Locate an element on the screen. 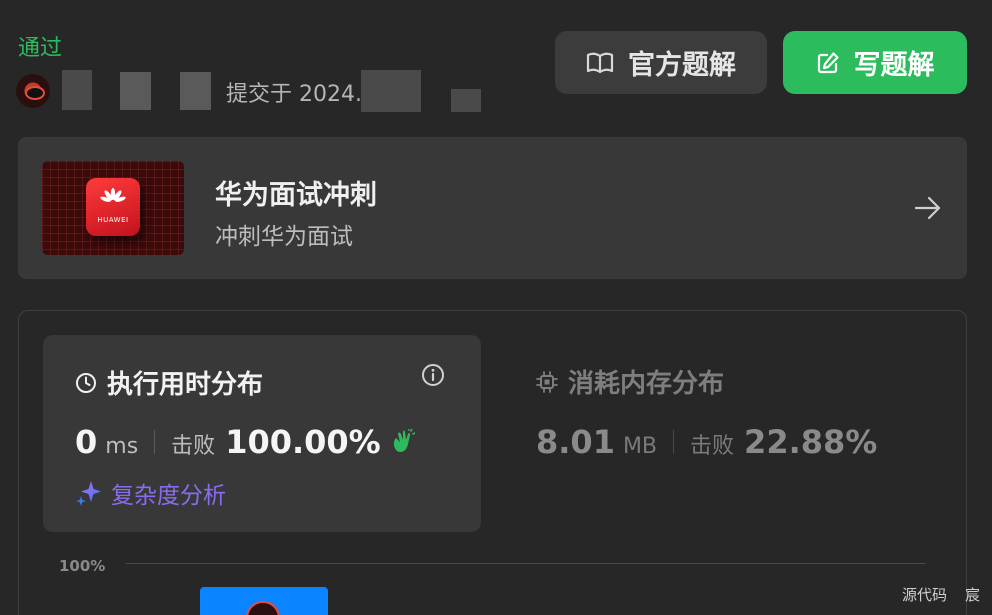  write-solution-label: 写题解 is located at coordinates (894, 65).